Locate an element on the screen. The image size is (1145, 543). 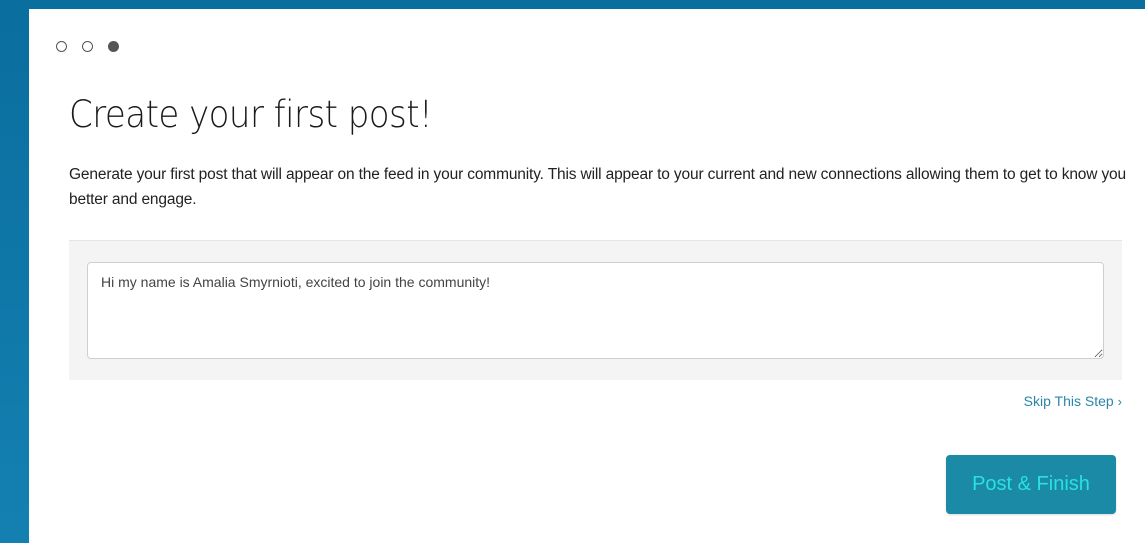
step-1-dot is located at coordinates (61, 46).